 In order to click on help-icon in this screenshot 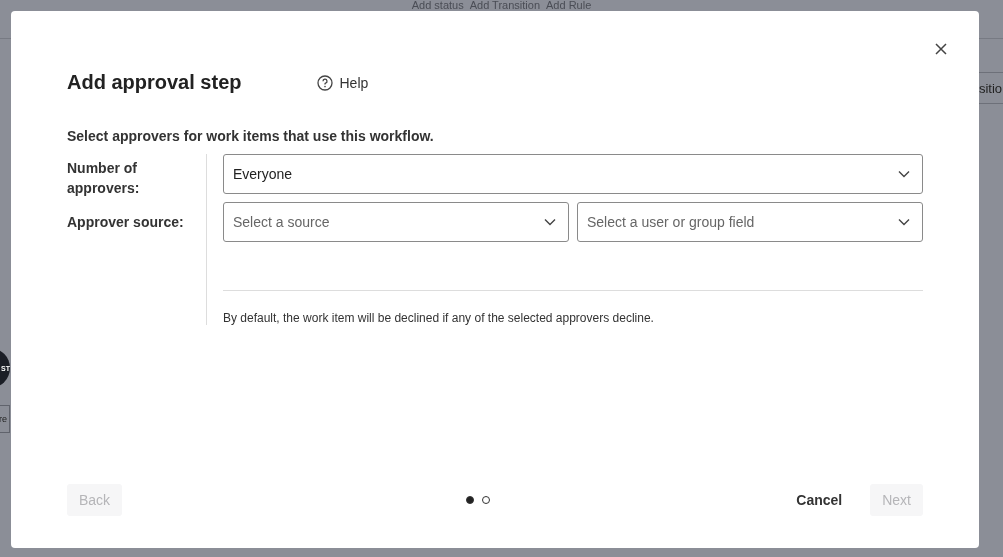, I will do `click(325, 82)`.